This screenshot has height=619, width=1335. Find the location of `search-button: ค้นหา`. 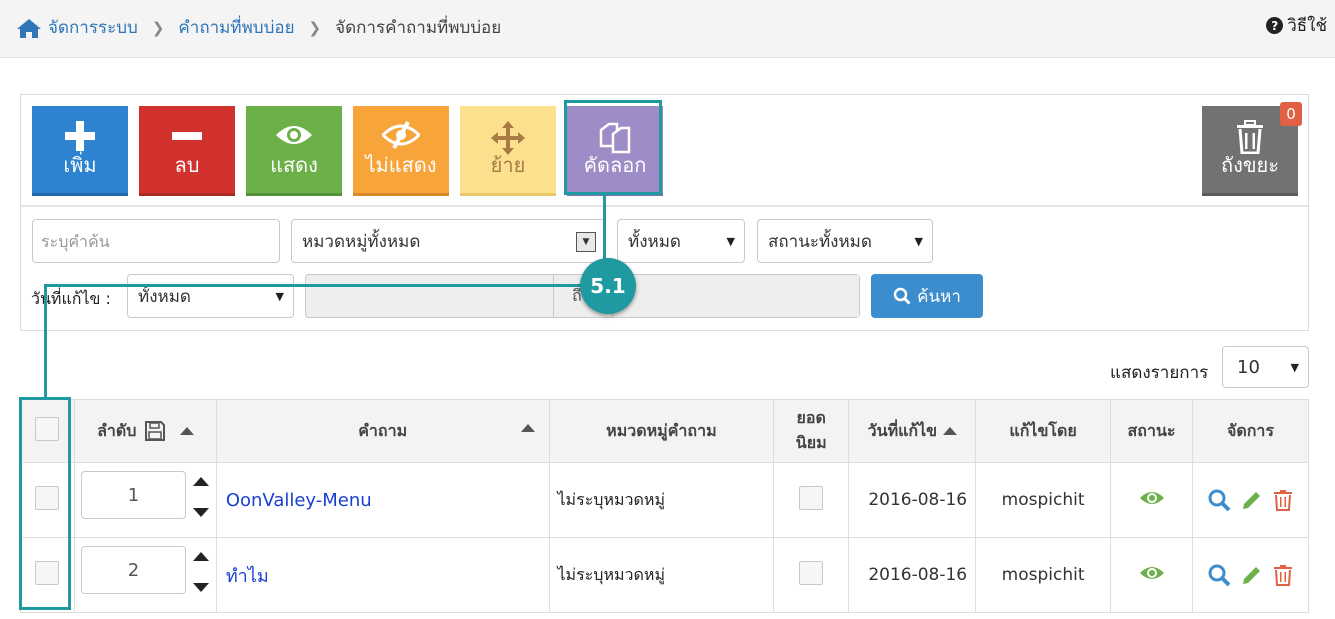

search-button: ค้นหา is located at coordinates (927, 296).